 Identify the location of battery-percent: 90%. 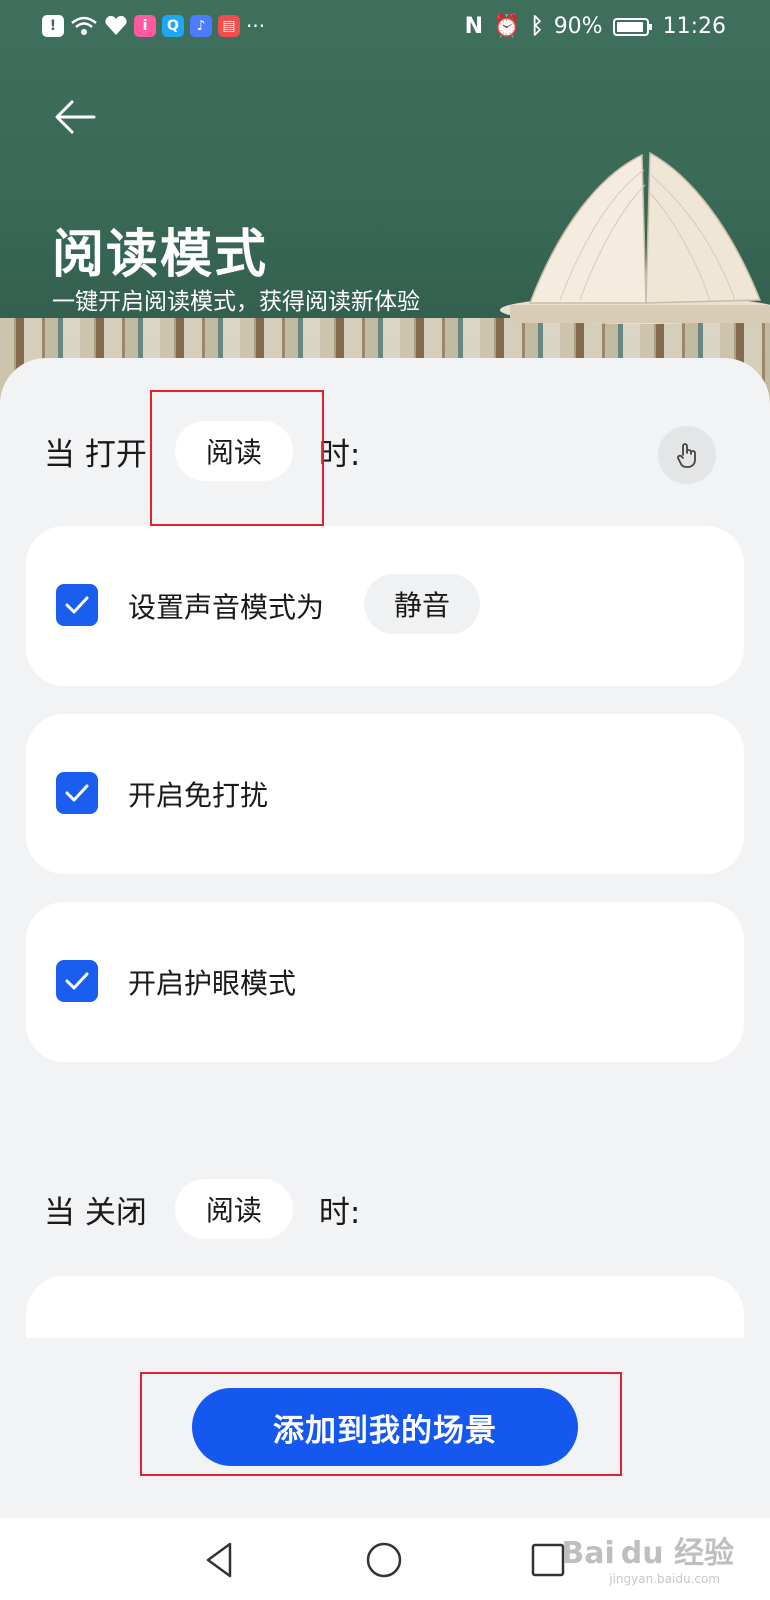
(578, 26).